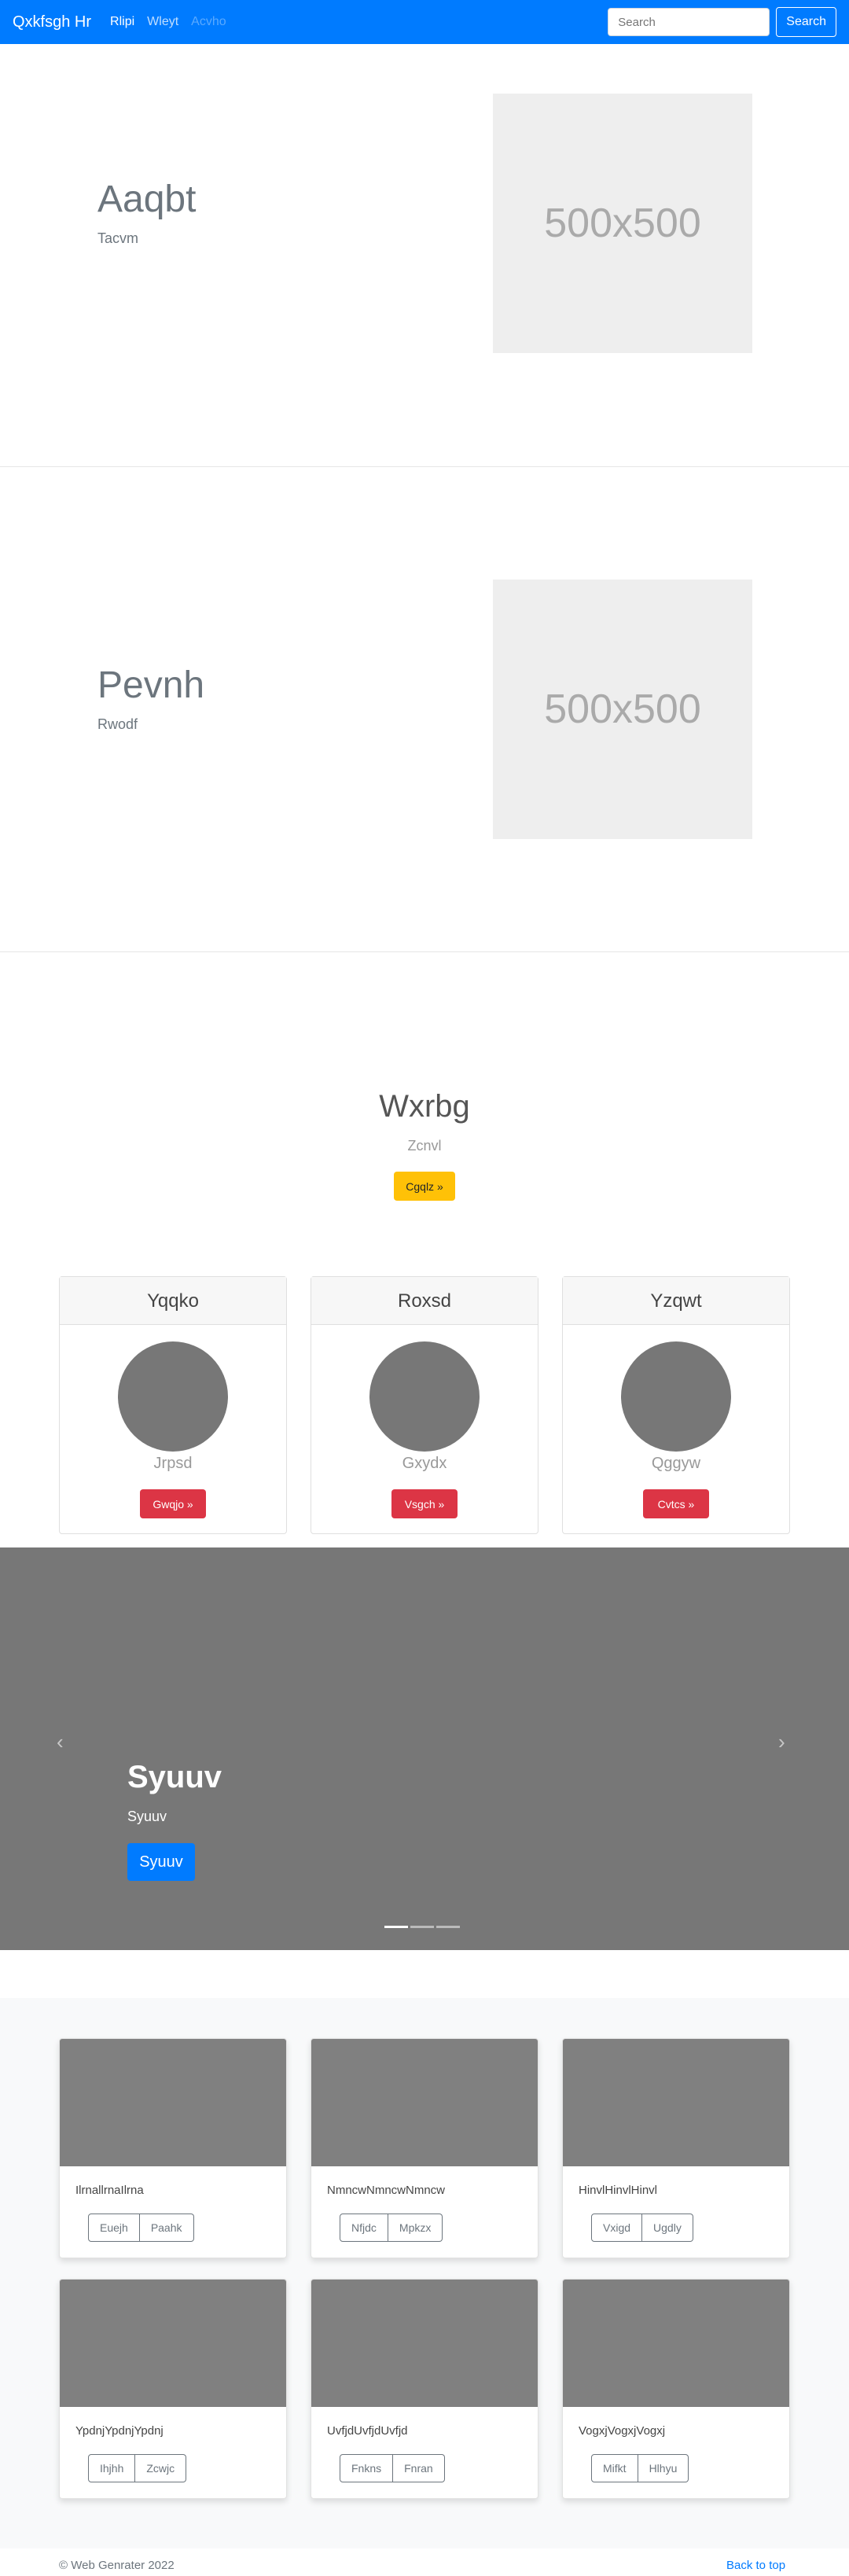 Image resolution: width=849 pixels, height=2576 pixels. I want to click on jumbotron-subtitle: Zcnvl, so click(424, 1146).